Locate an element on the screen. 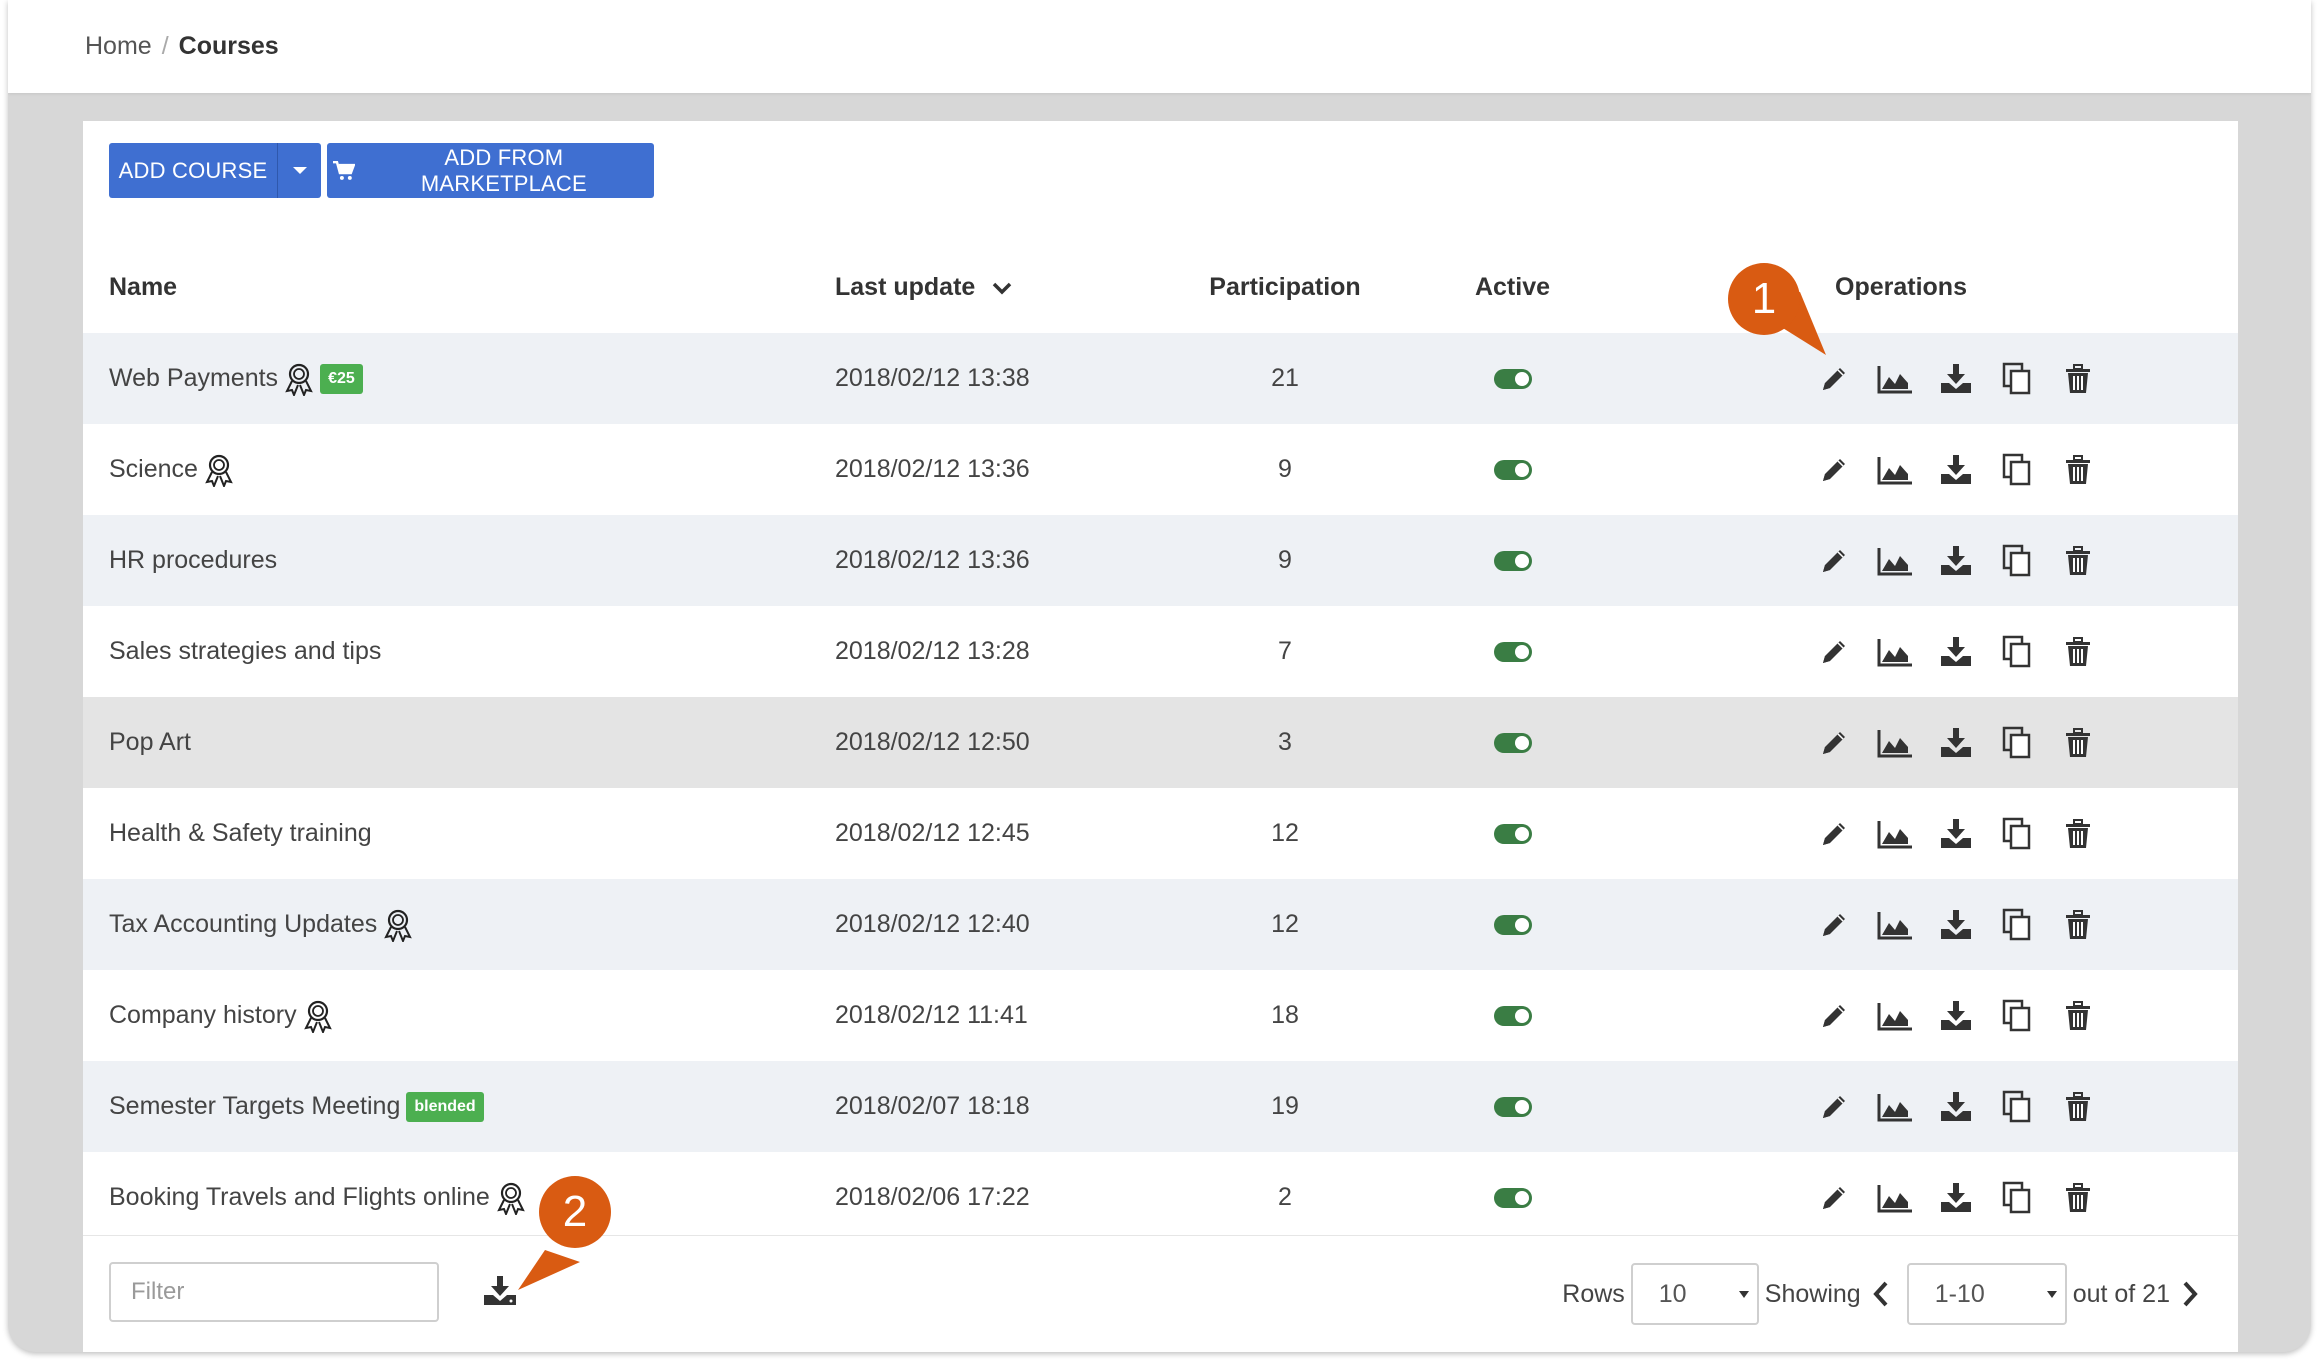  course-name: HR procedures is located at coordinates (193, 560).